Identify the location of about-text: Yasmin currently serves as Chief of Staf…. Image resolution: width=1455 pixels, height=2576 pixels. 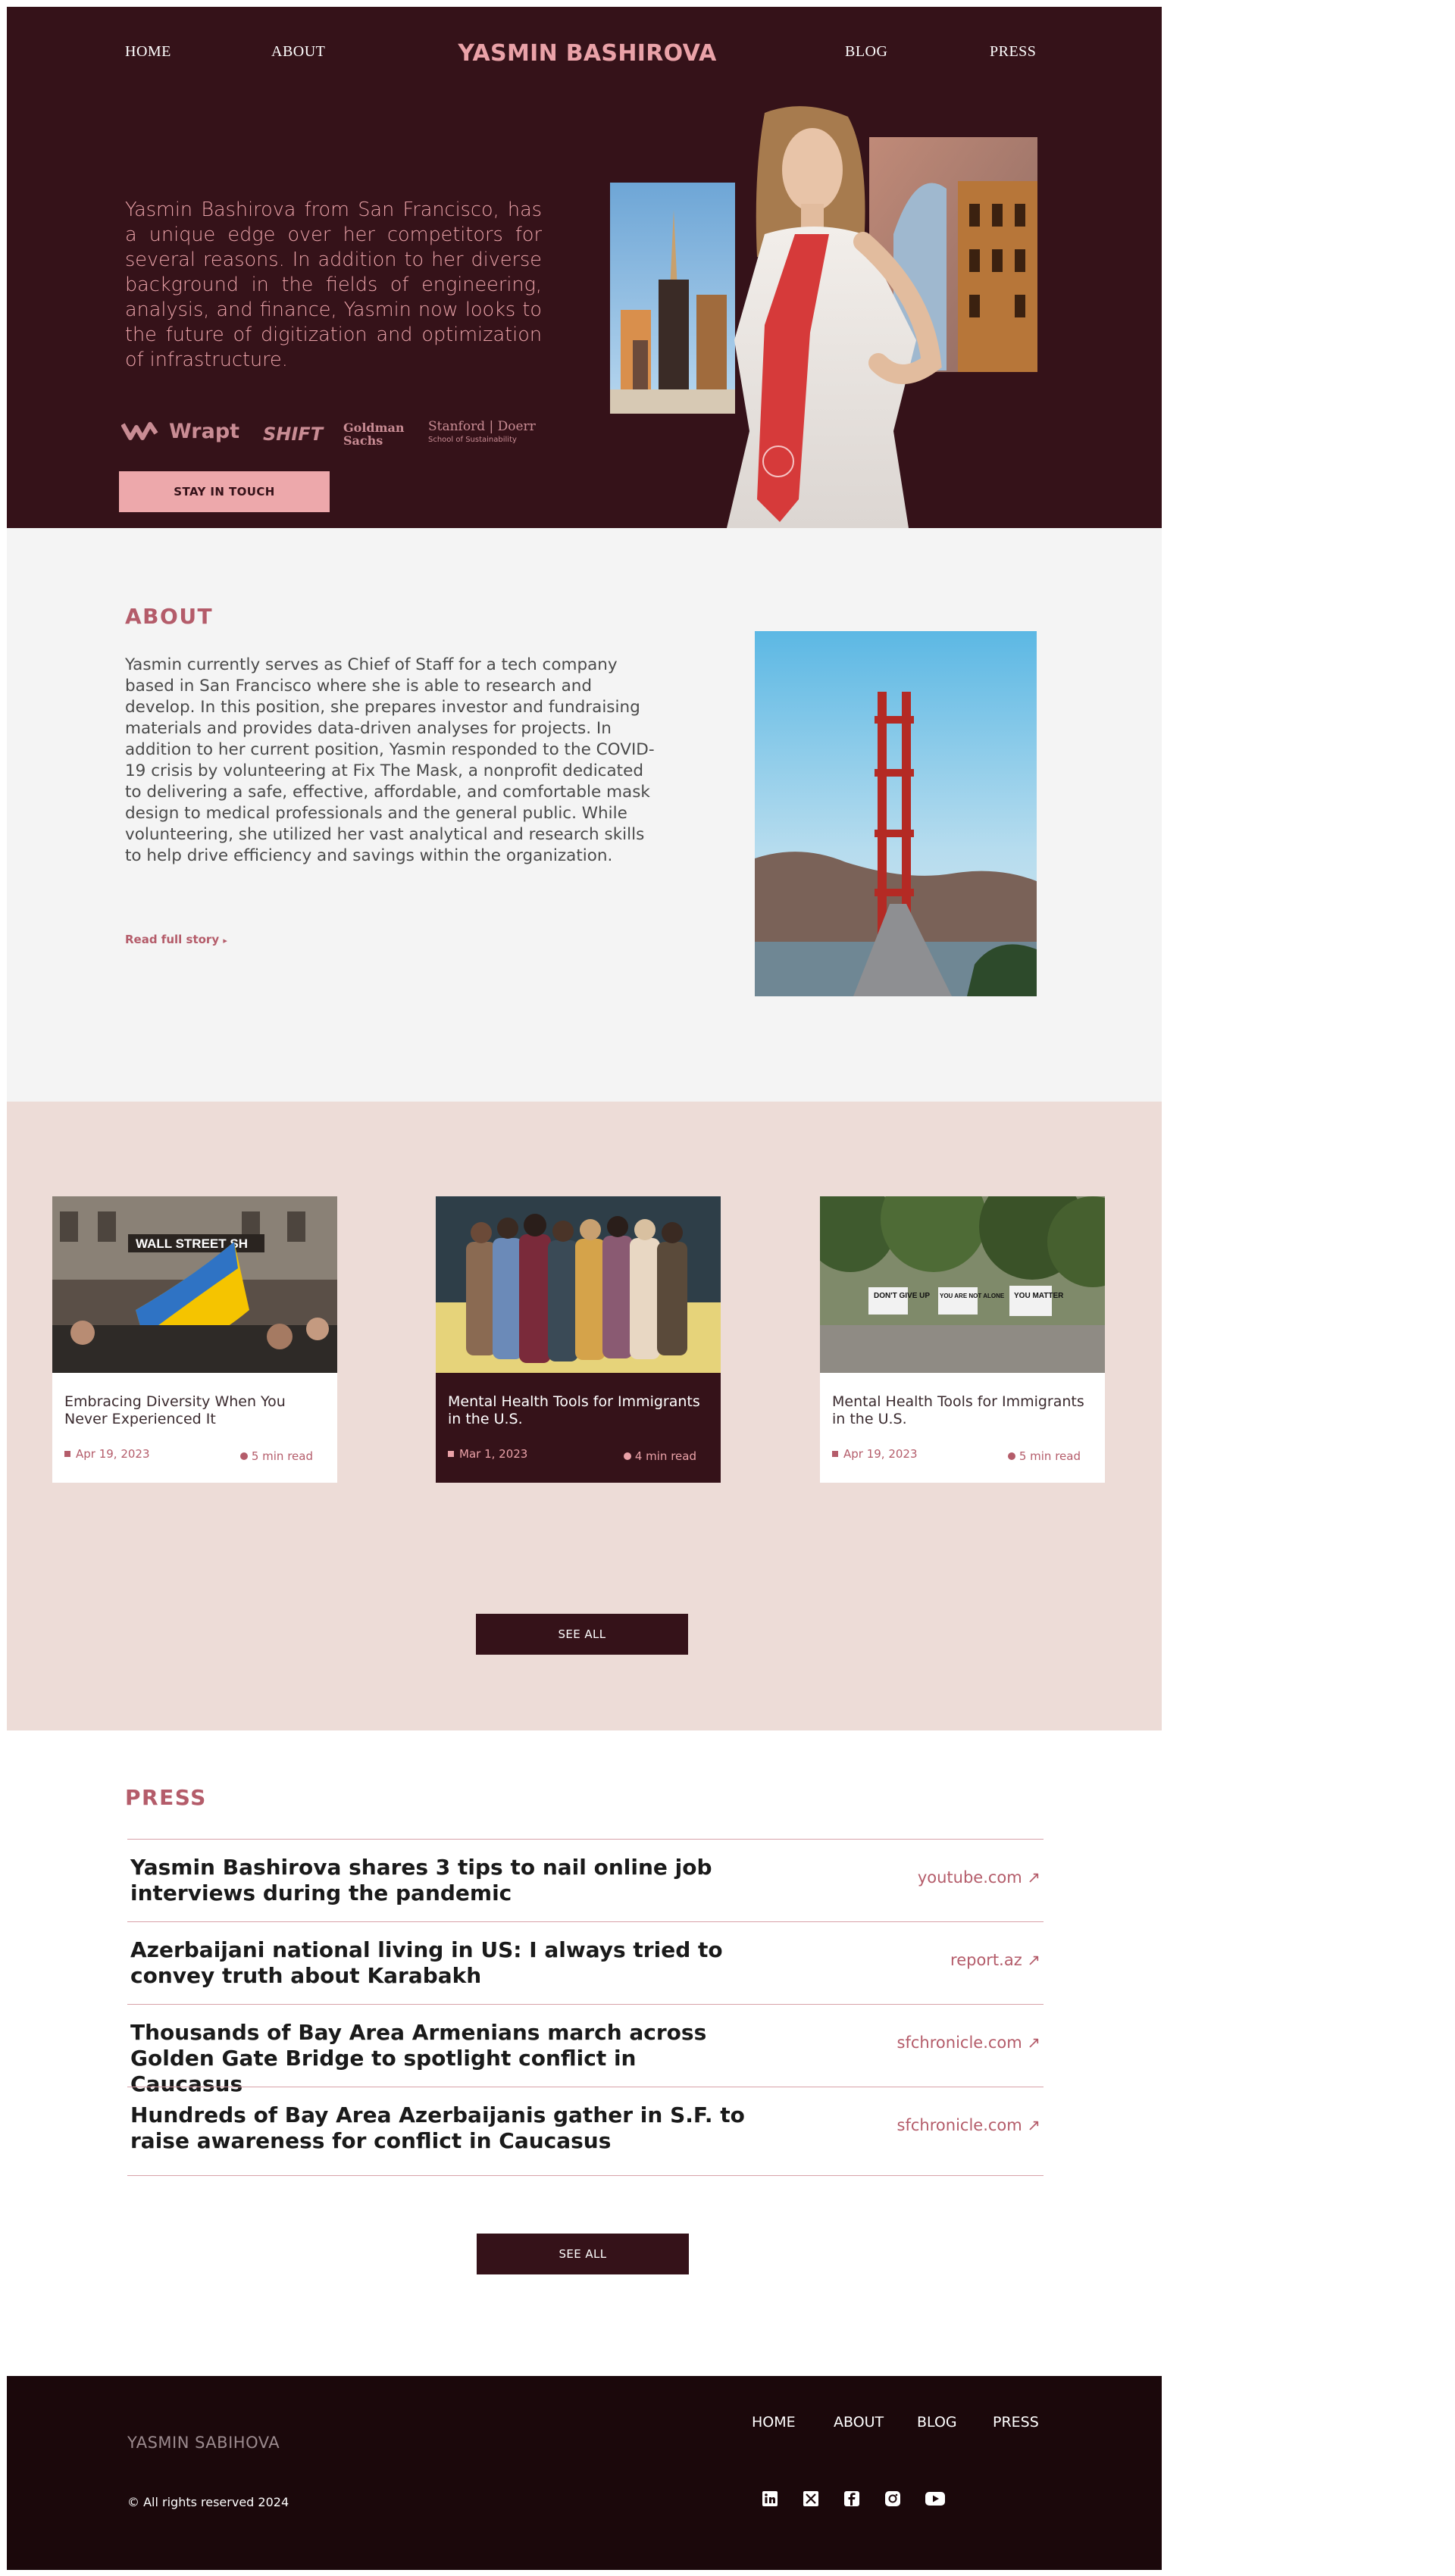
(390, 760).